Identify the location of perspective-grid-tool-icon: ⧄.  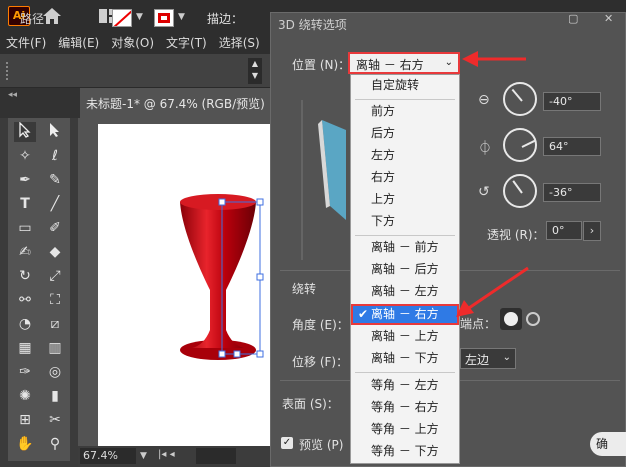
(55, 324).